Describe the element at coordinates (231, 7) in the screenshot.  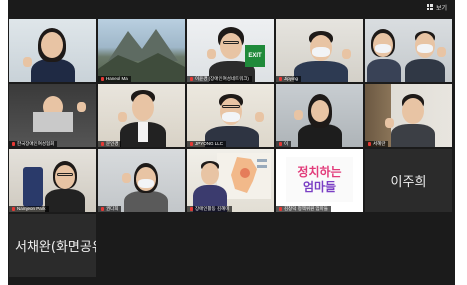
I see `top-bar: 보기` at that location.